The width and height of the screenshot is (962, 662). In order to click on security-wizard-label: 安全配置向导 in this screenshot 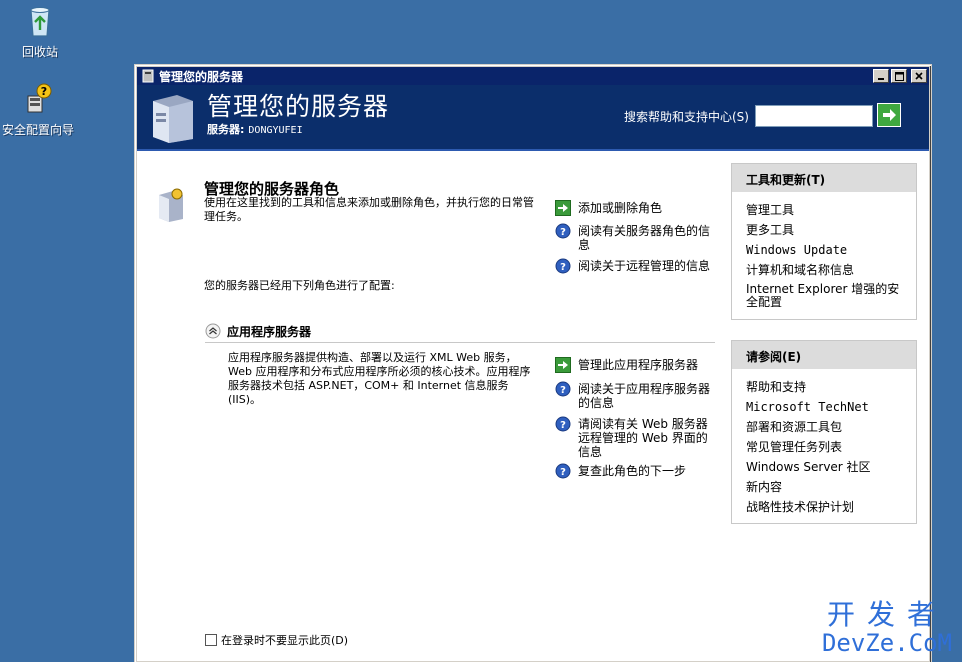, I will do `click(37, 130)`.